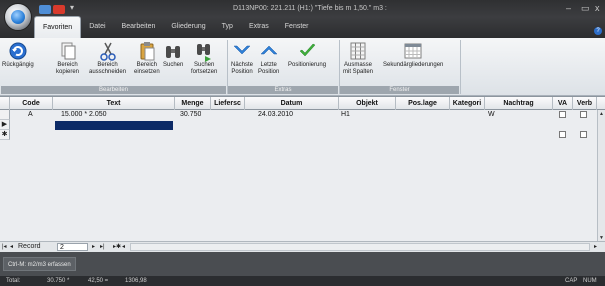 This screenshot has height=286, width=605. I want to click on first-record-button: |◂, so click(4, 247).